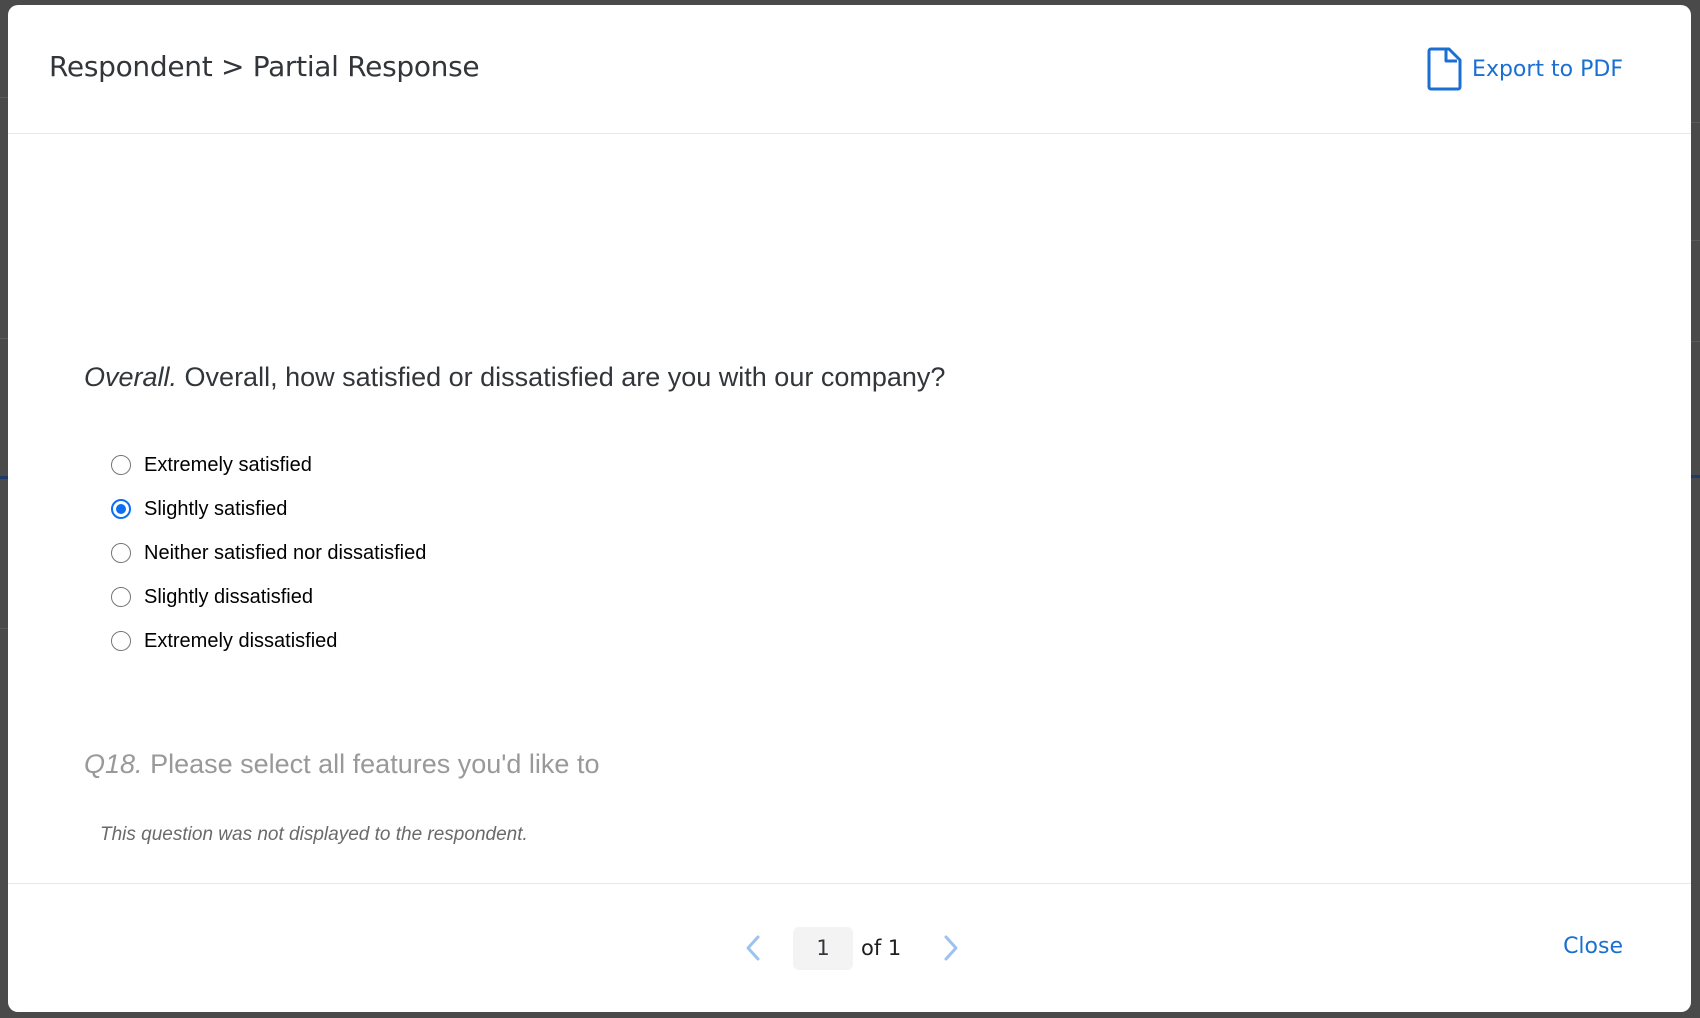 This screenshot has height=1018, width=1700. What do you see at coordinates (241, 640) in the screenshot?
I see `choice-label: Extremely dissatisfied` at bounding box center [241, 640].